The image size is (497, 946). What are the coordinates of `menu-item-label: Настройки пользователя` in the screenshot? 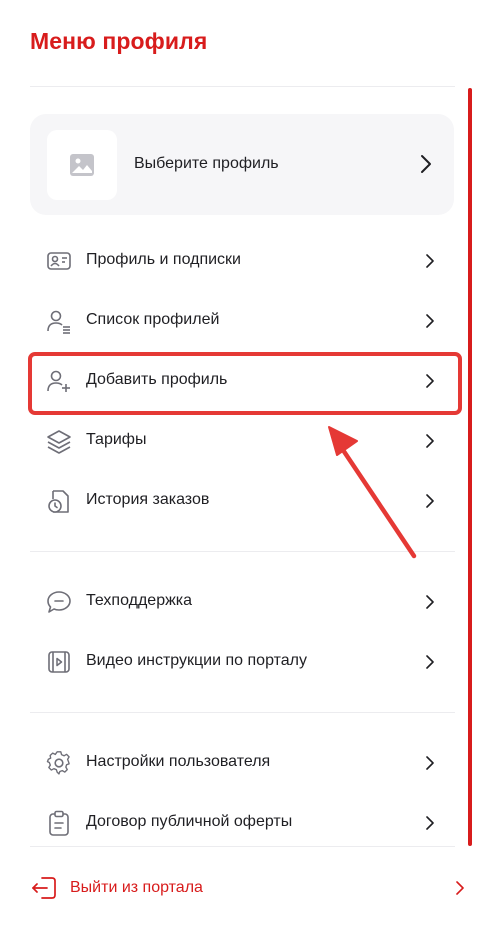 It's located at (178, 761).